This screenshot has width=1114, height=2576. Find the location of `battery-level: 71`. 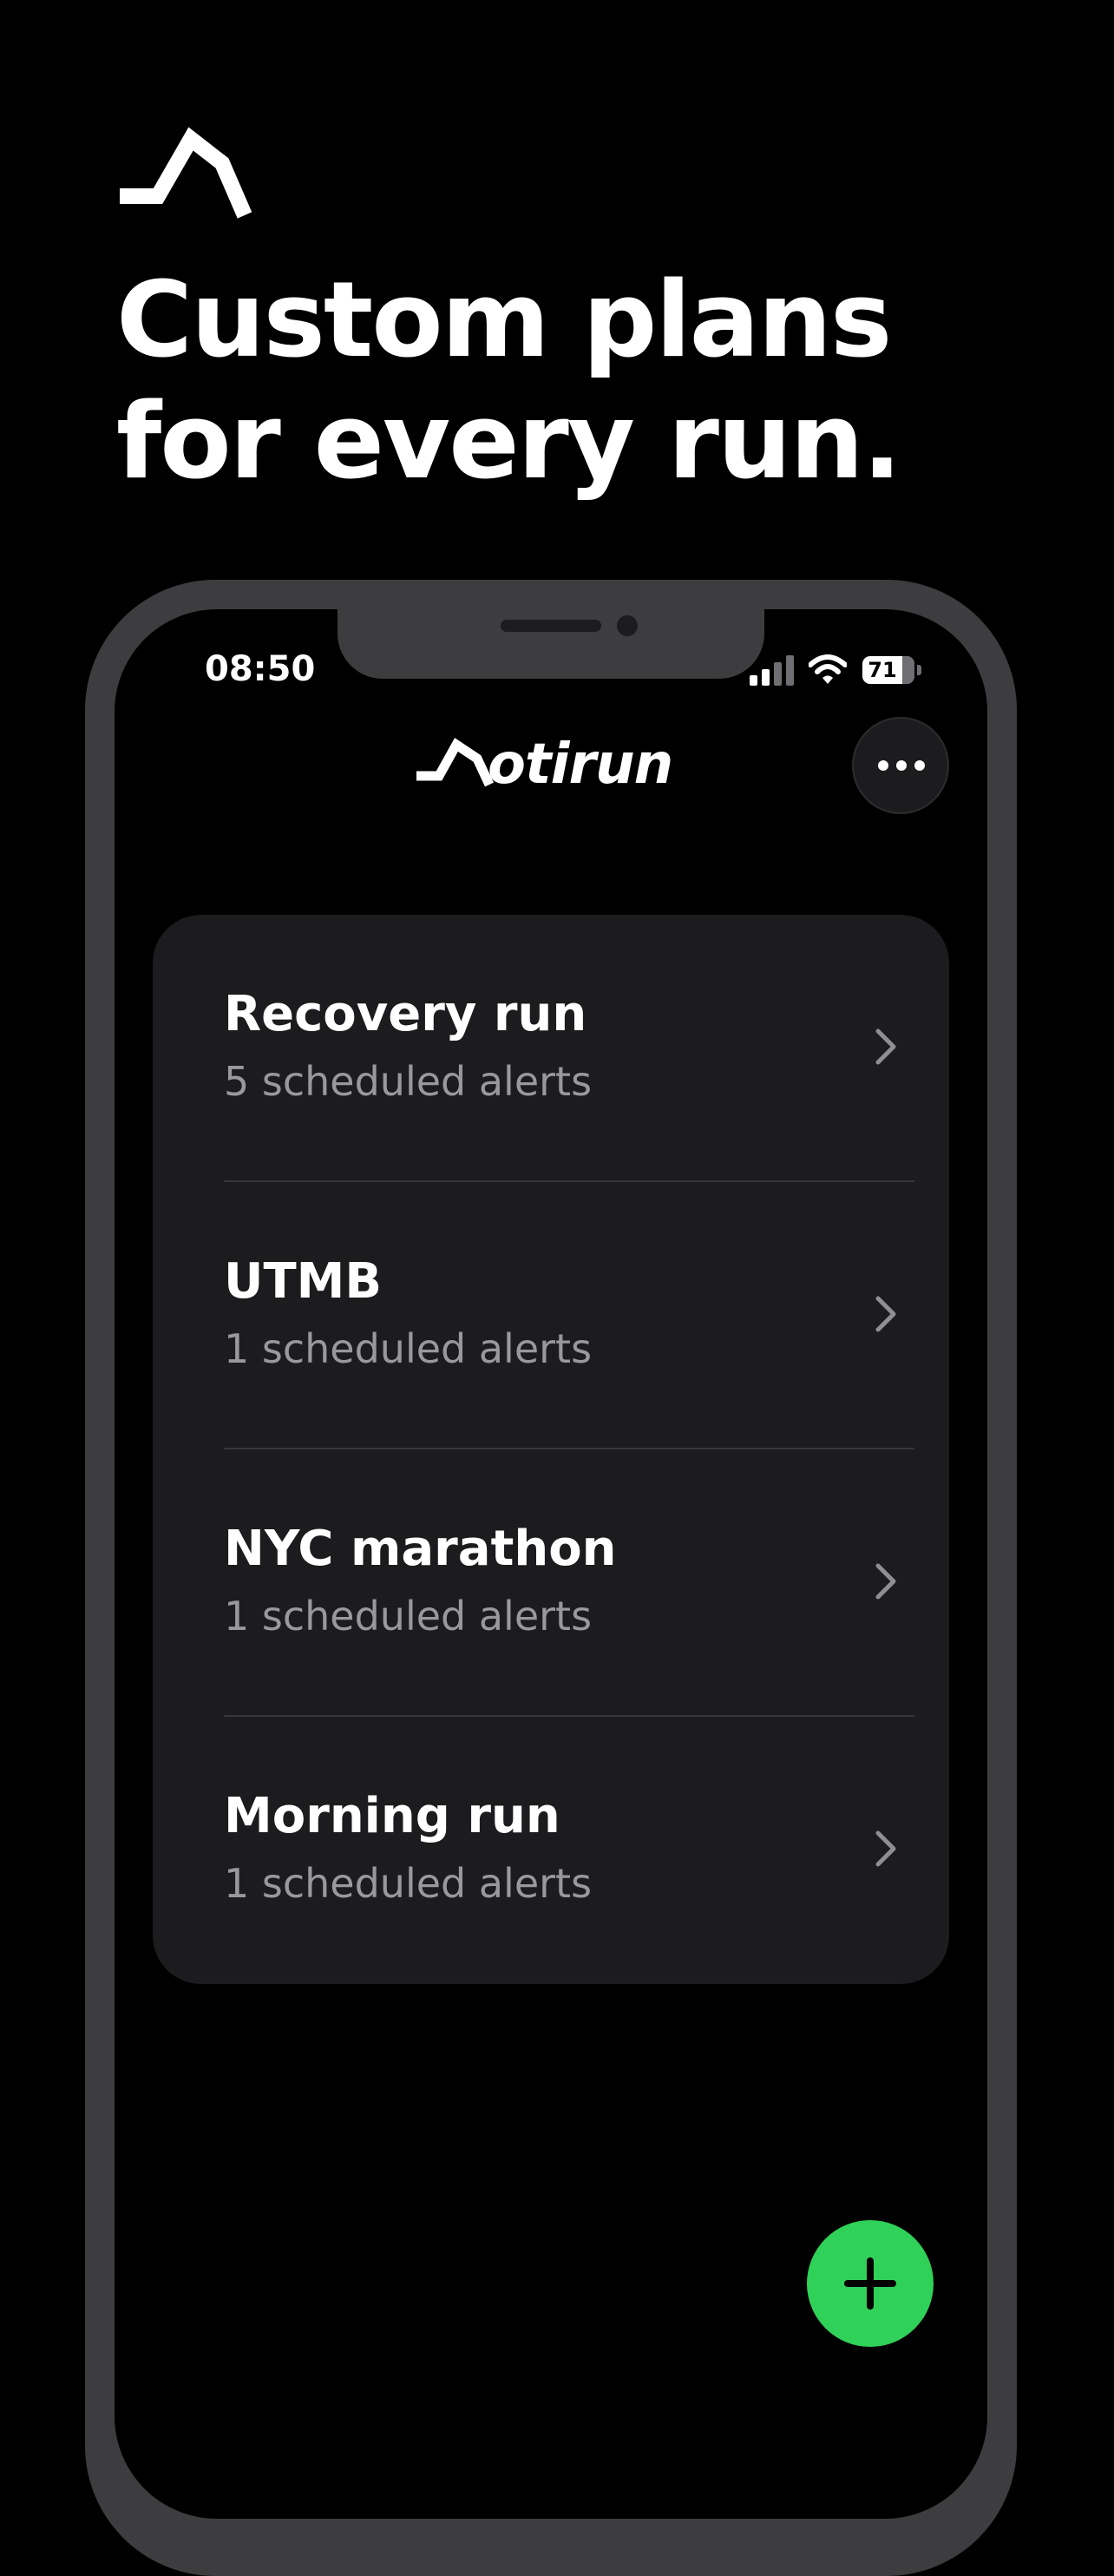

battery-level: 71 is located at coordinates (883, 670).